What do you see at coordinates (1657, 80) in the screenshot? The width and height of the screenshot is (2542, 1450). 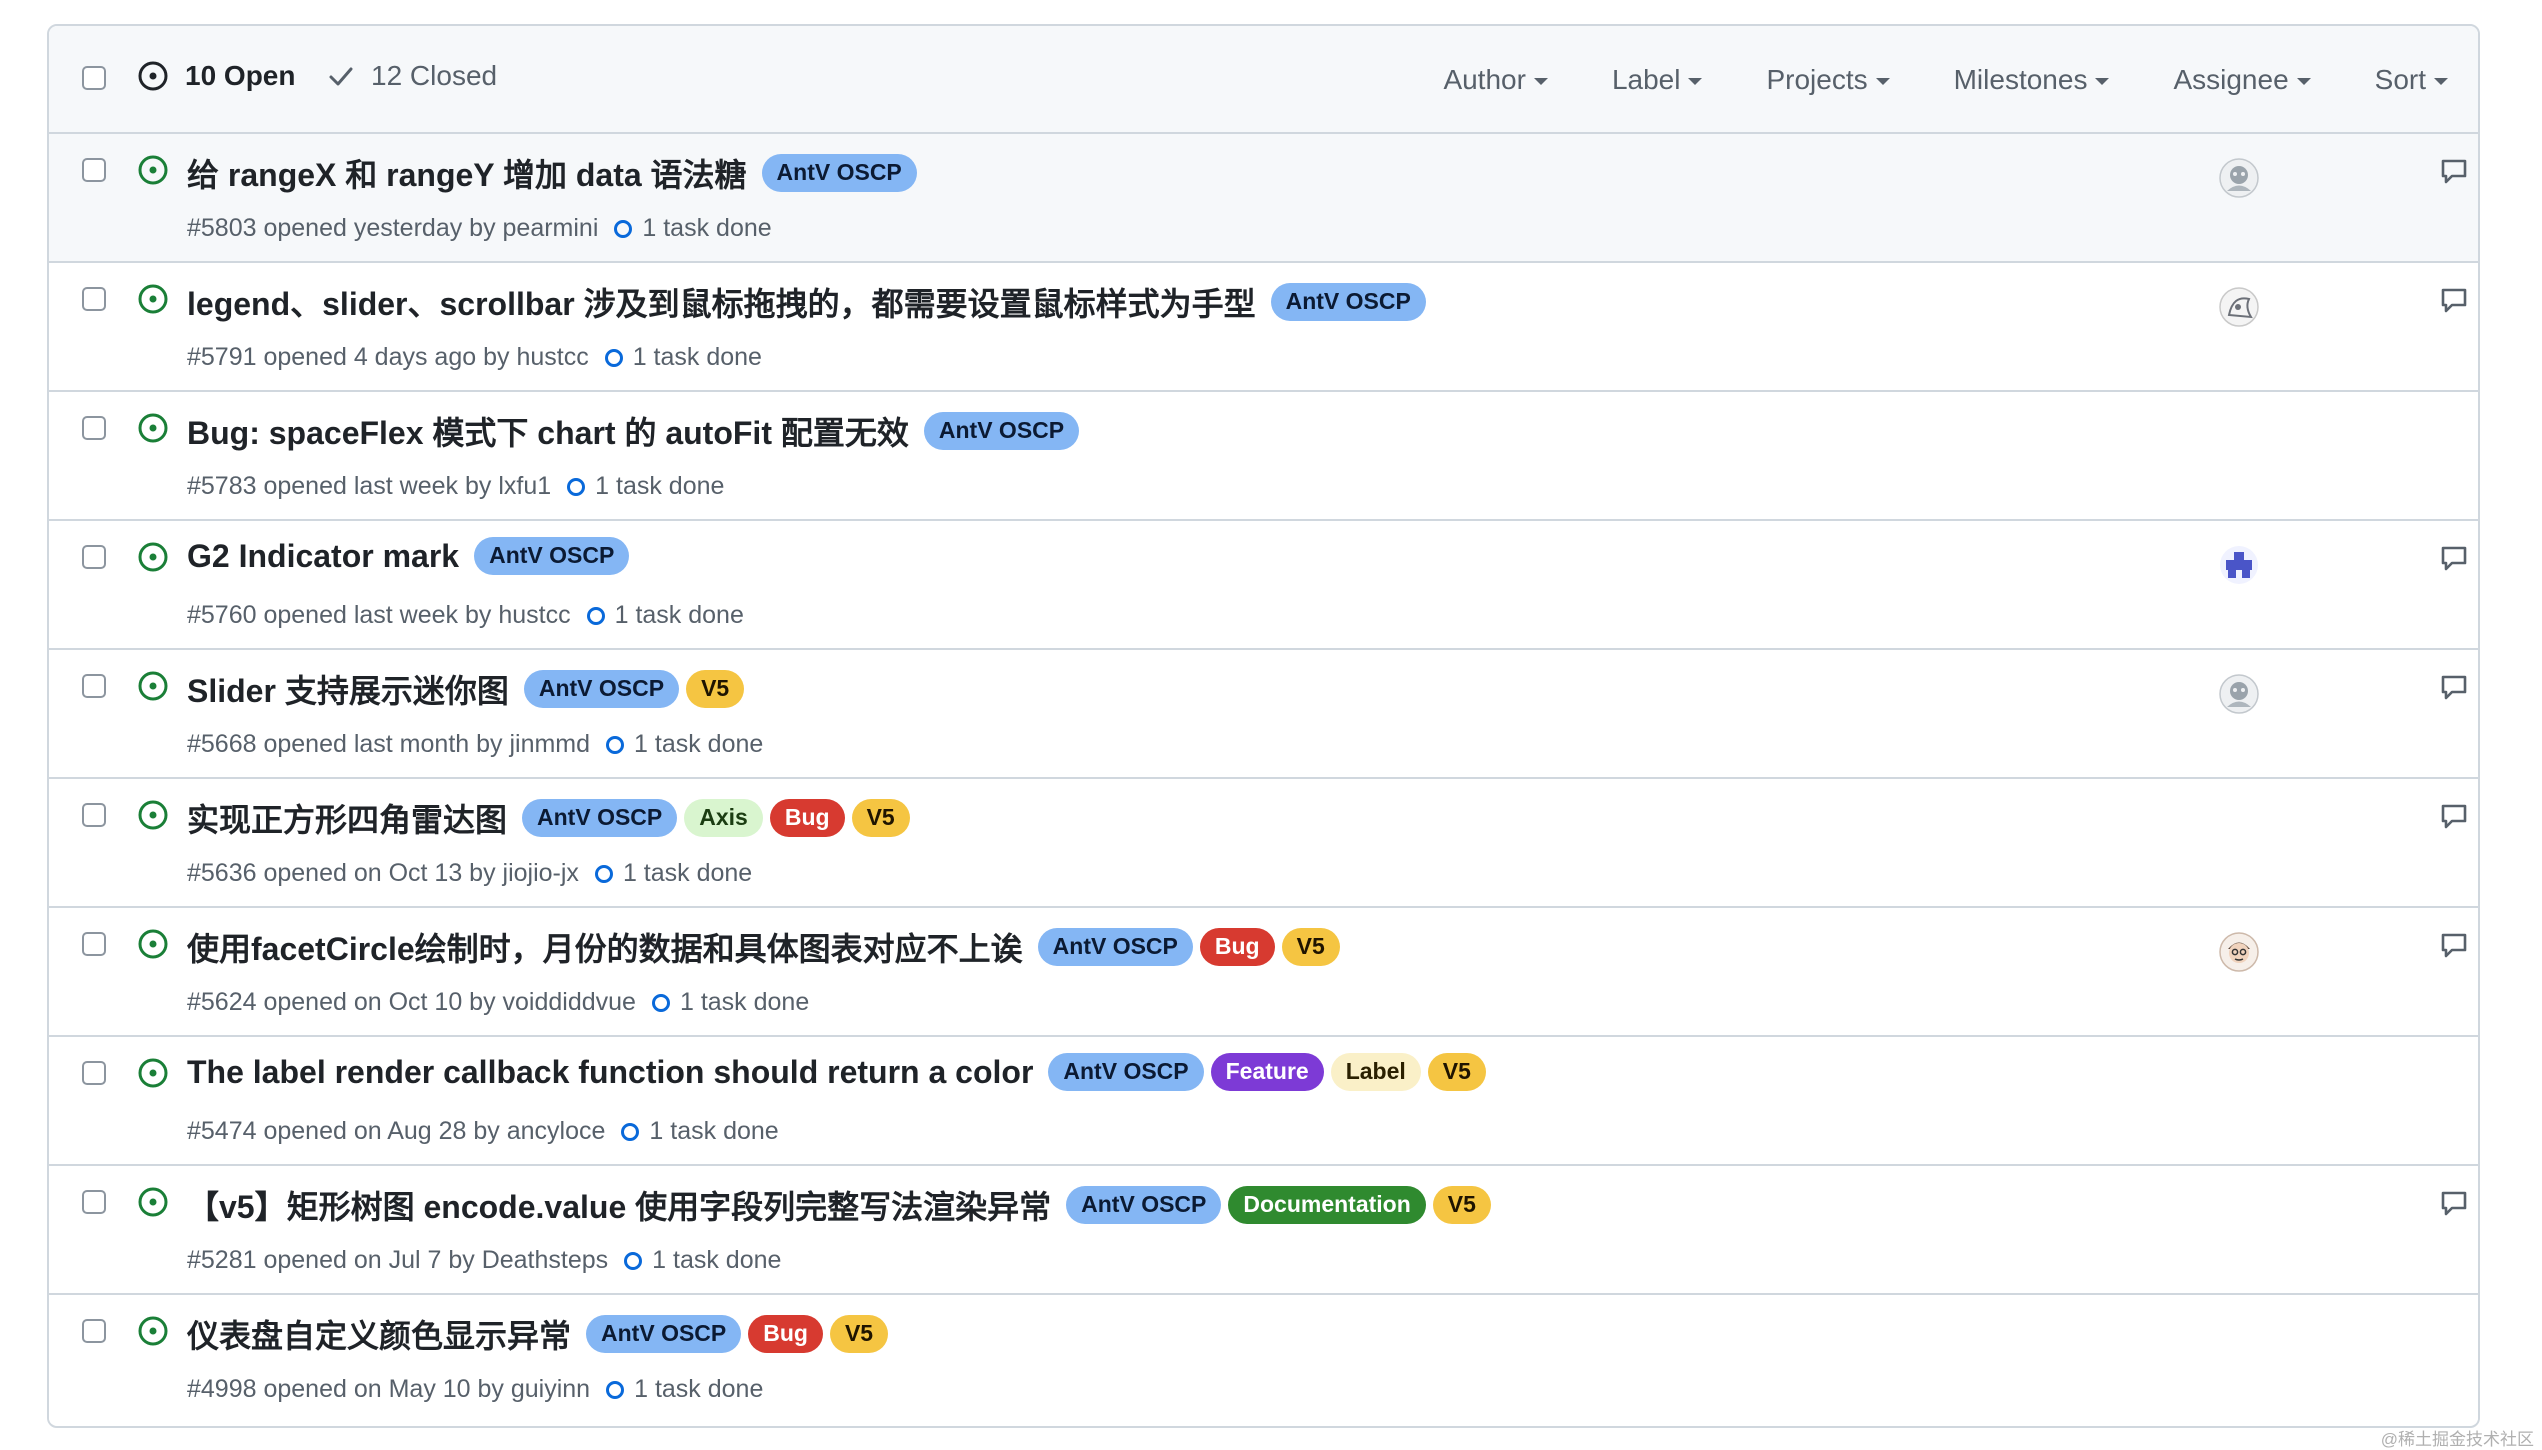 I see `label-filter: Label` at bounding box center [1657, 80].